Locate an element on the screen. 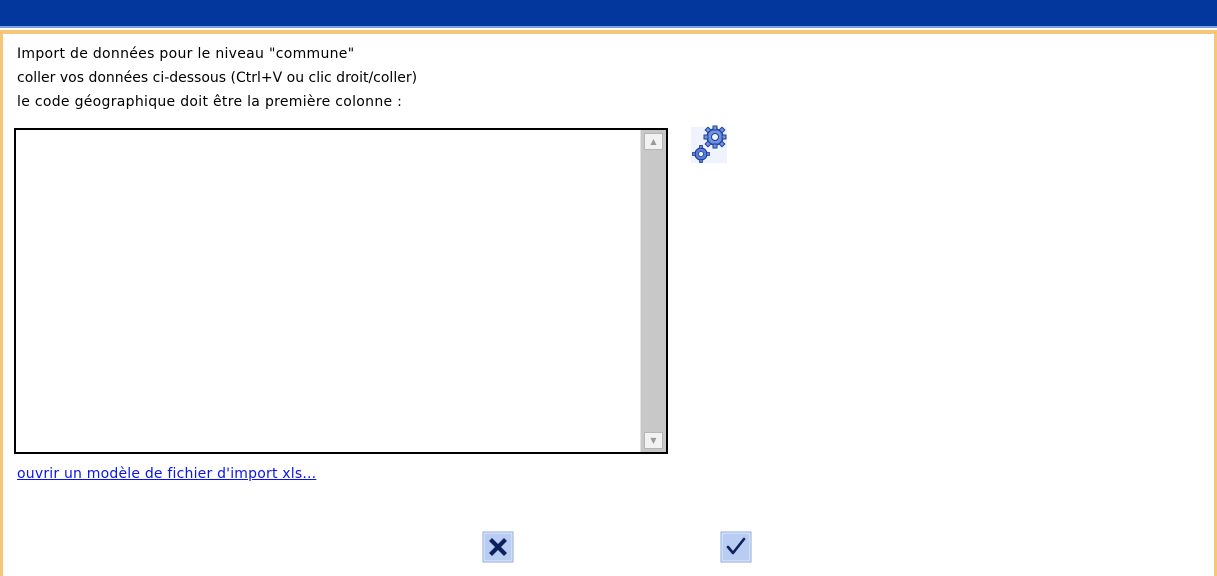  gear-icon is located at coordinates (709, 144).